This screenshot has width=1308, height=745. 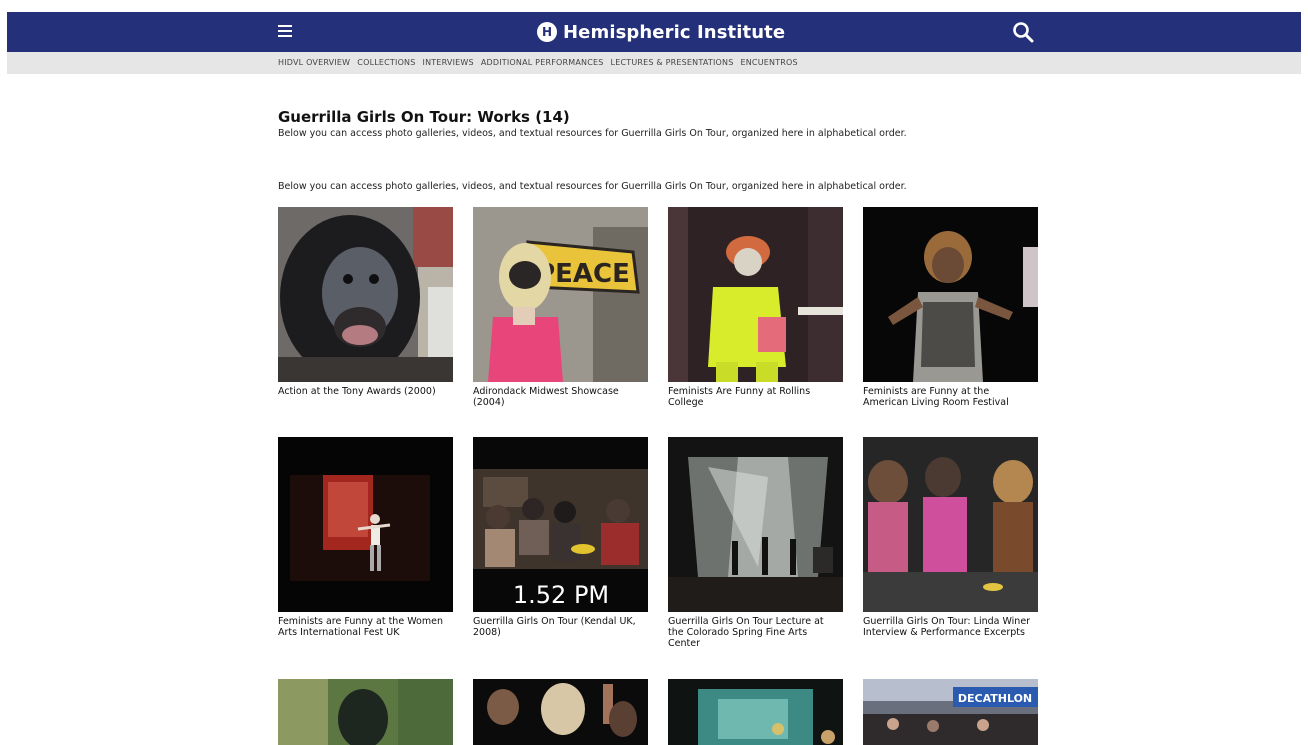 What do you see at coordinates (424, 117) in the screenshot?
I see `page-title: Guerrilla Girls On Tour: Works (14)` at bounding box center [424, 117].